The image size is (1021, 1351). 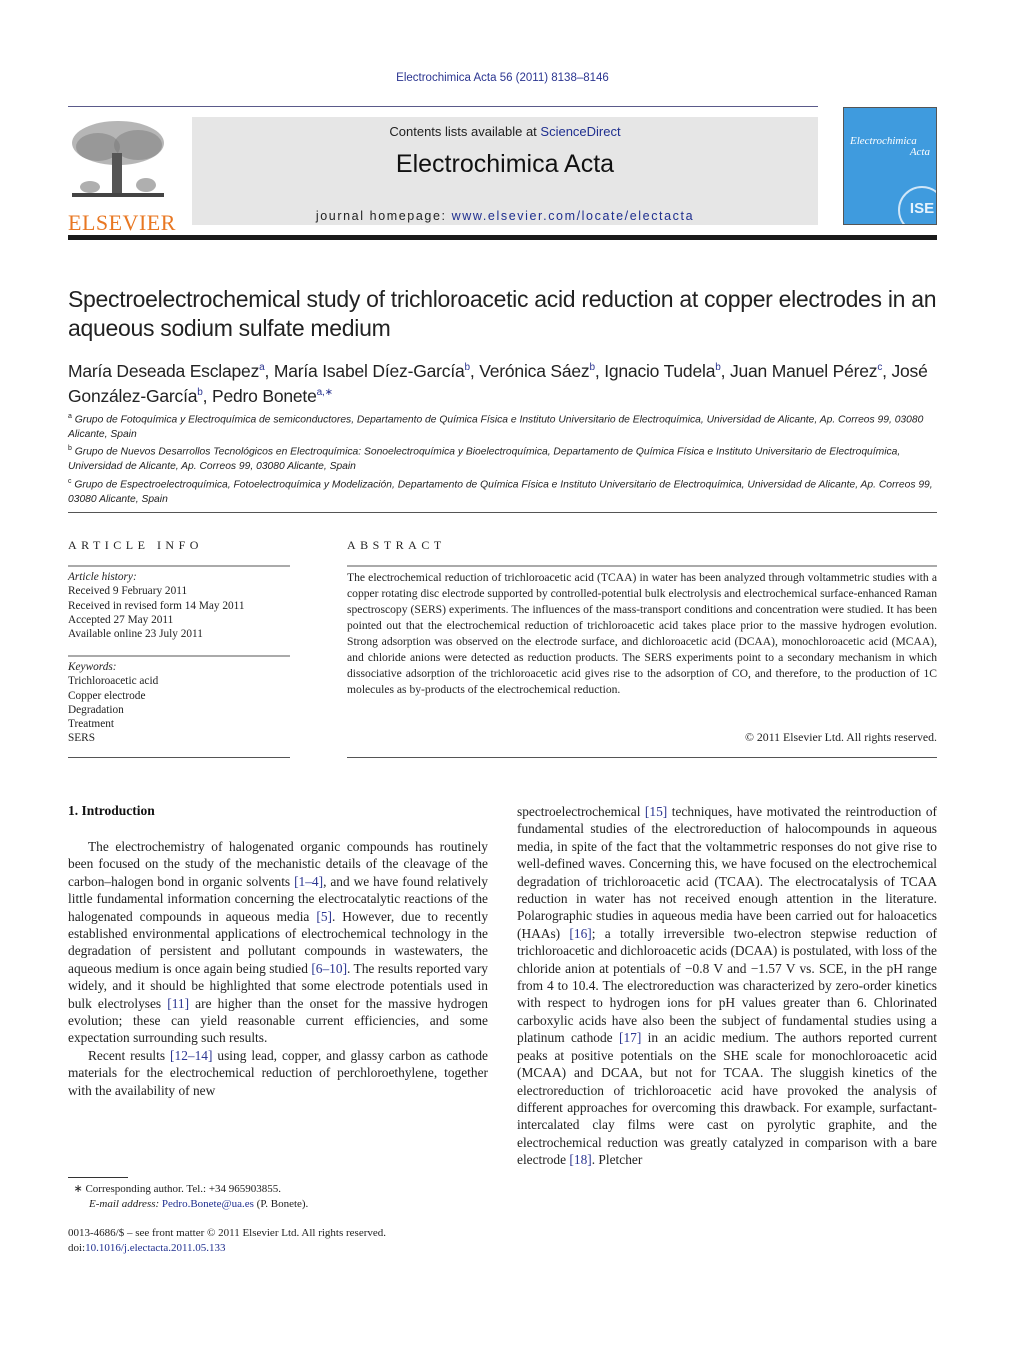 What do you see at coordinates (156, 605) in the screenshot?
I see `history-item: Received in revised form 14 May 2011` at bounding box center [156, 605].